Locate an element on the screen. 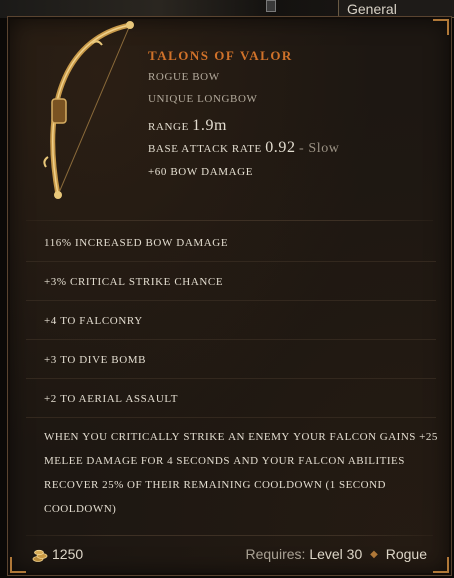 The height and width of the screenshot is (578, 454). range-stat: Range 1.9m is located at coordinates (298, 126).